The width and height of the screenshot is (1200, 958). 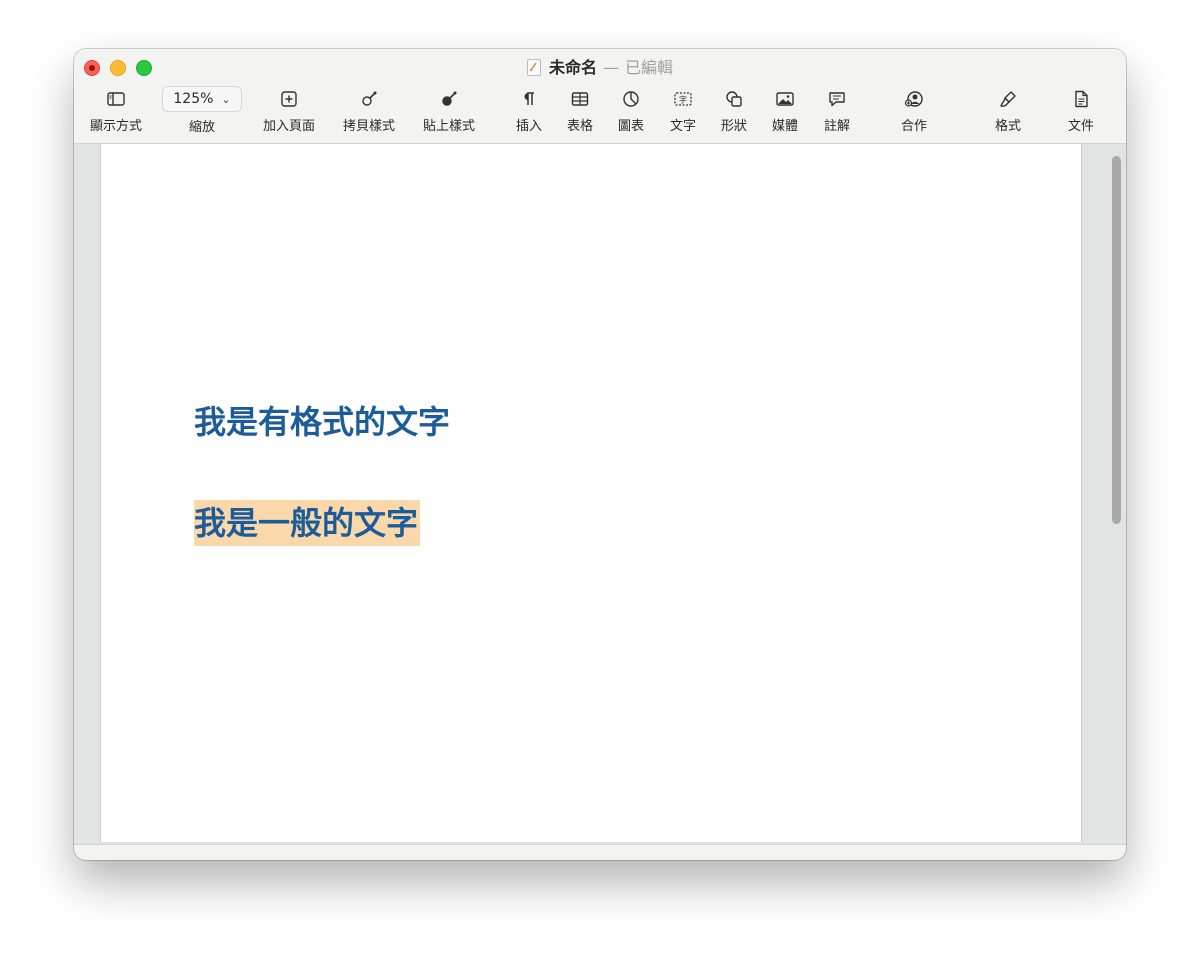 What do you see at coordinates (914, 99) in the screenshot?
I see `collaborate-icon` at bounding box center [914, 99].